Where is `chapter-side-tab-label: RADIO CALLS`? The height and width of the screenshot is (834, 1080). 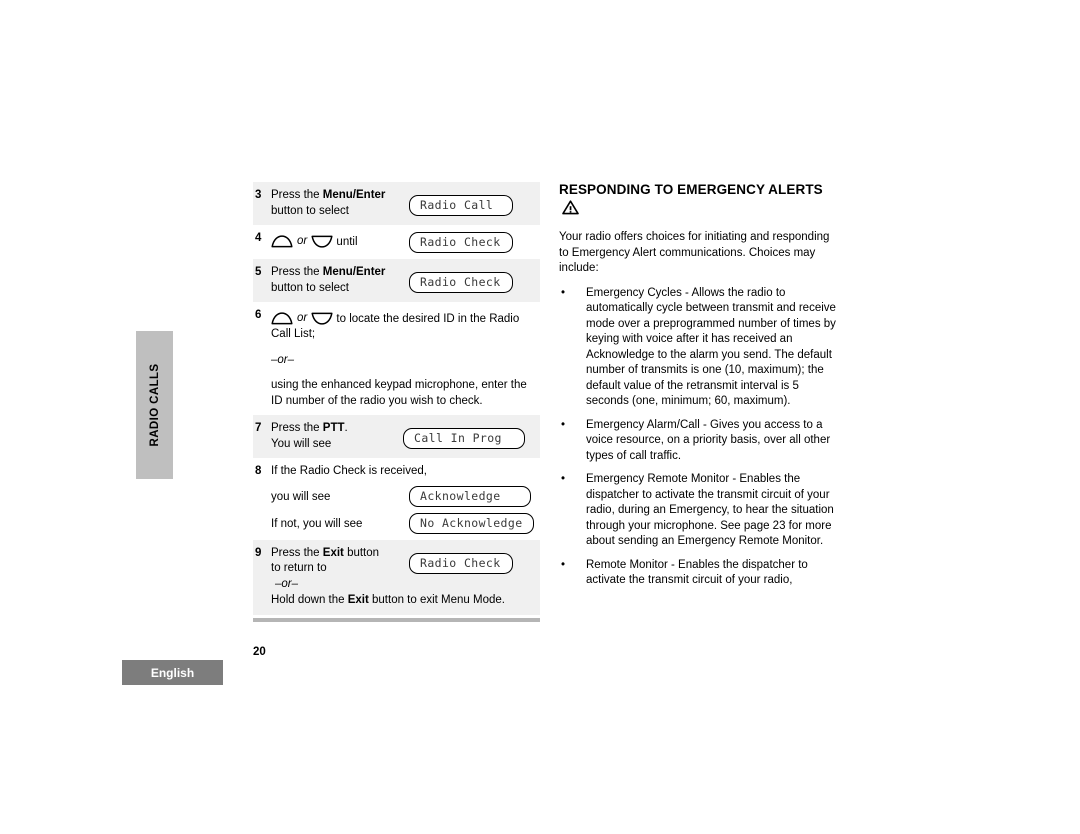 chapter-side-tab-label: RADIO CALLS is located at coordinates (154, 405).